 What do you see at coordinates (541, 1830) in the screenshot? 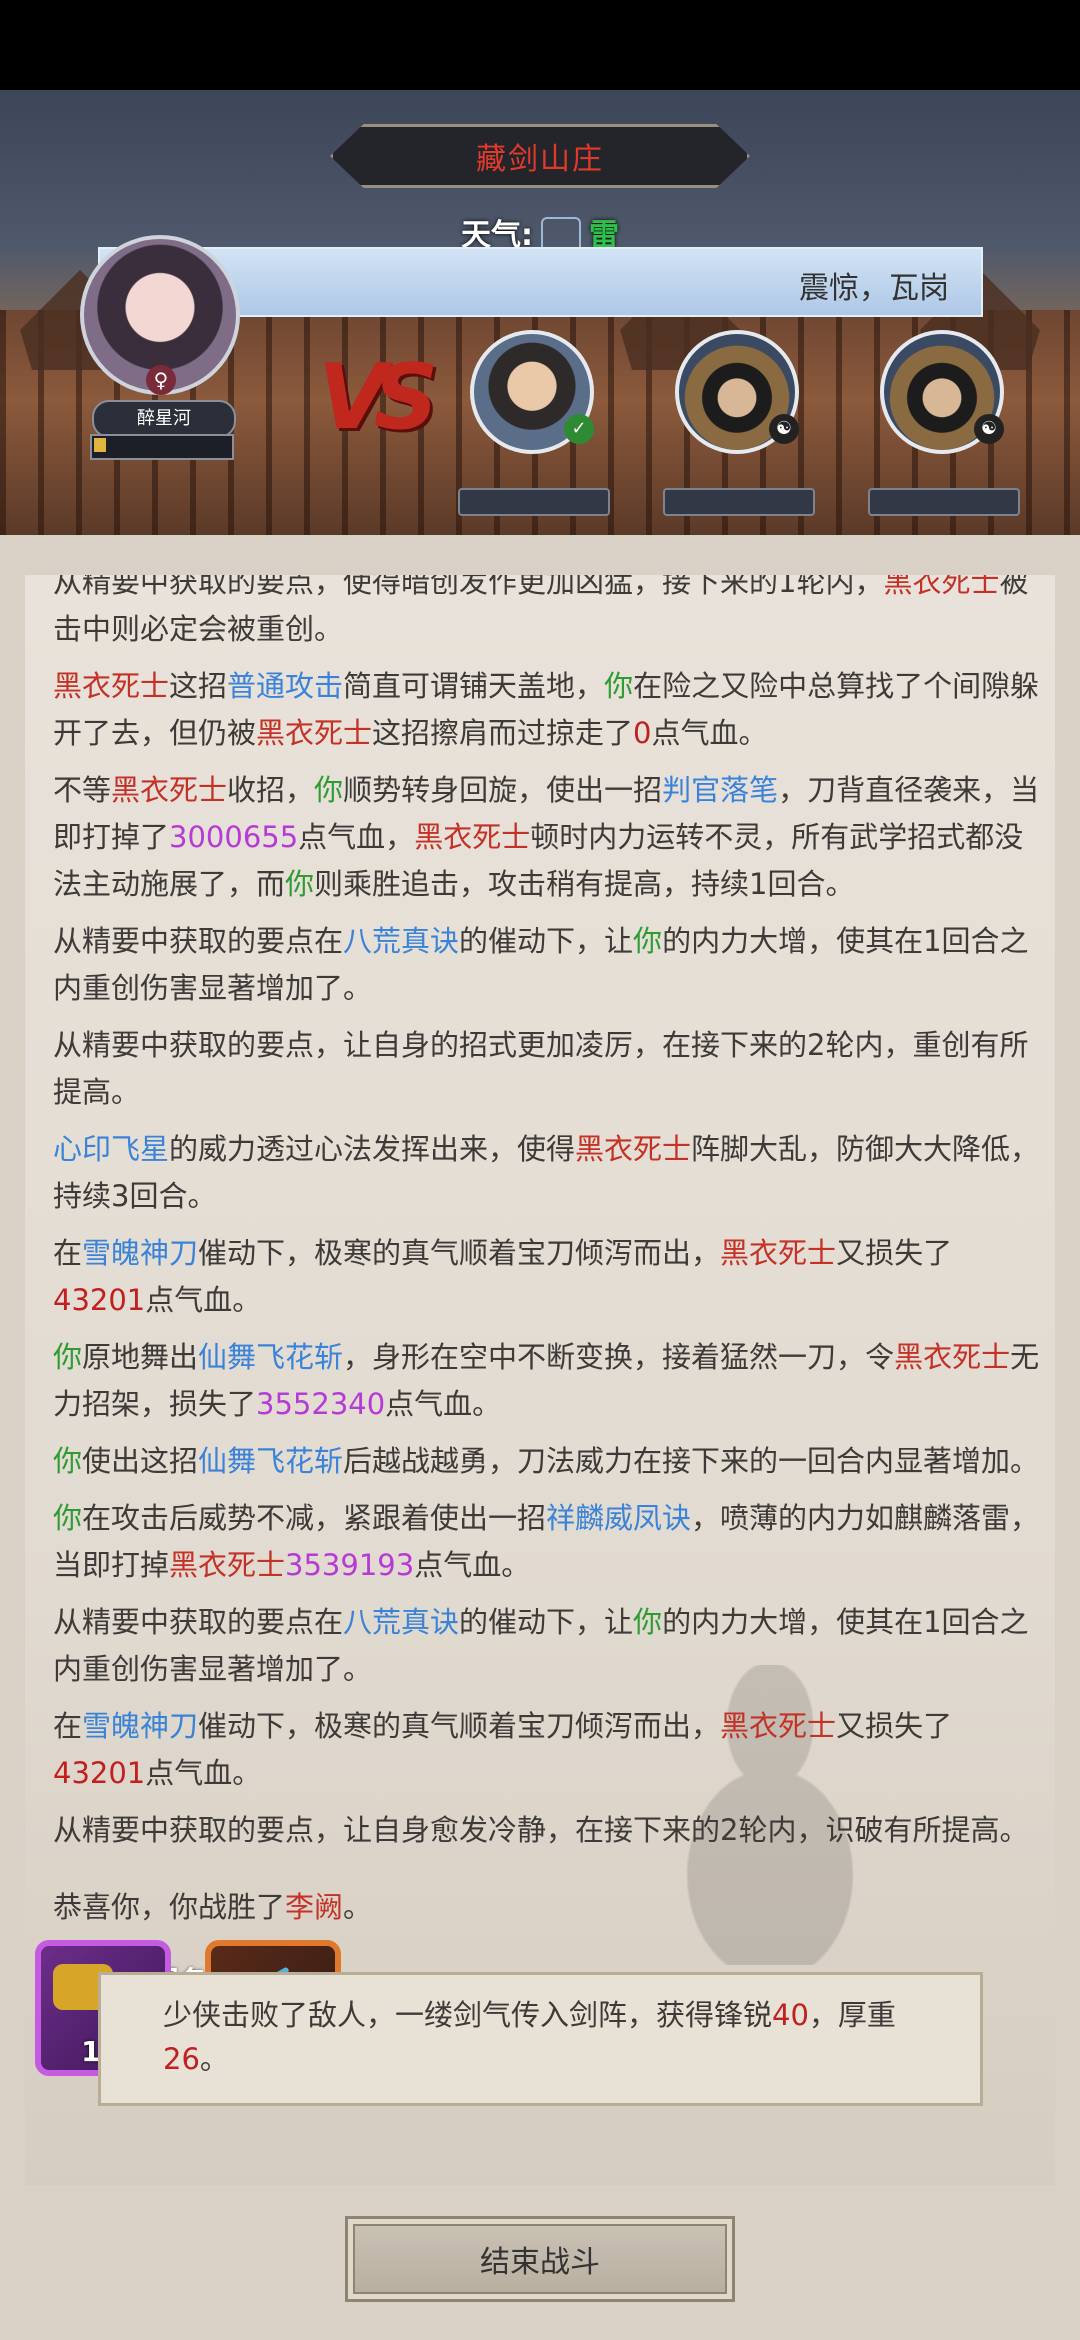
I see `log-entry: 从精要中获取的要点，让自身愈发冷静，在接下来的2轮内，识破有所提高。` at bounding box center [541, 1830].